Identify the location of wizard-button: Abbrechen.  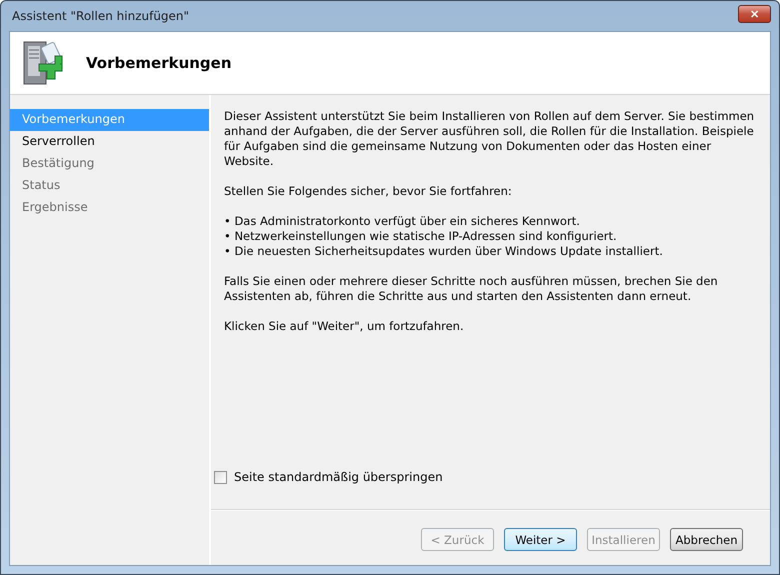
(706, 539).